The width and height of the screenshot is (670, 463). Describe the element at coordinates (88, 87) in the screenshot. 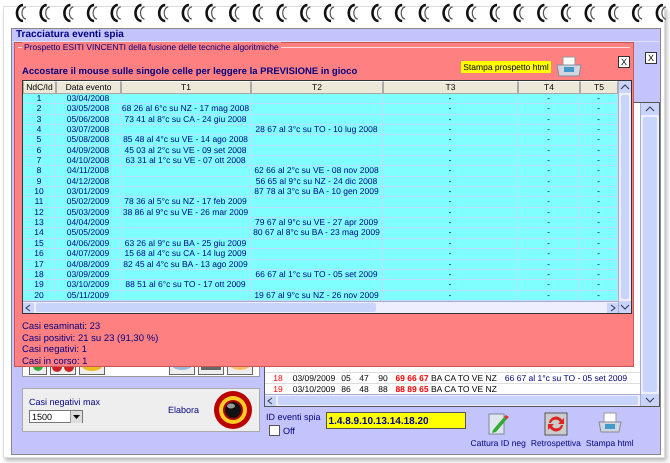

I see `column-header: Data evento` at that location.